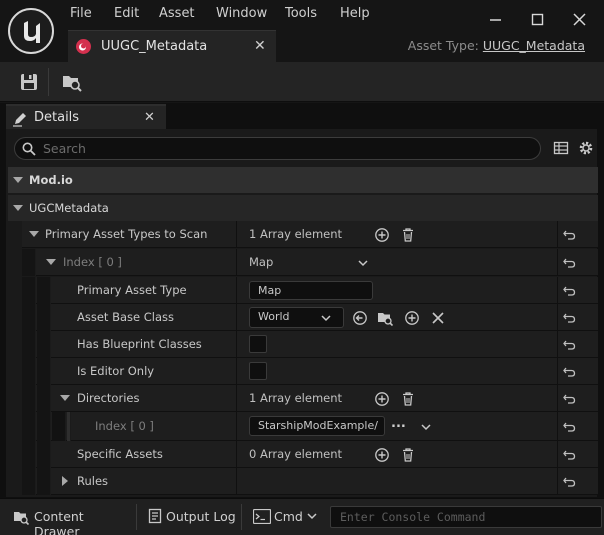 The image size is (604, 535). I want to click on asset-base-class-value: World, so click(274, 316).